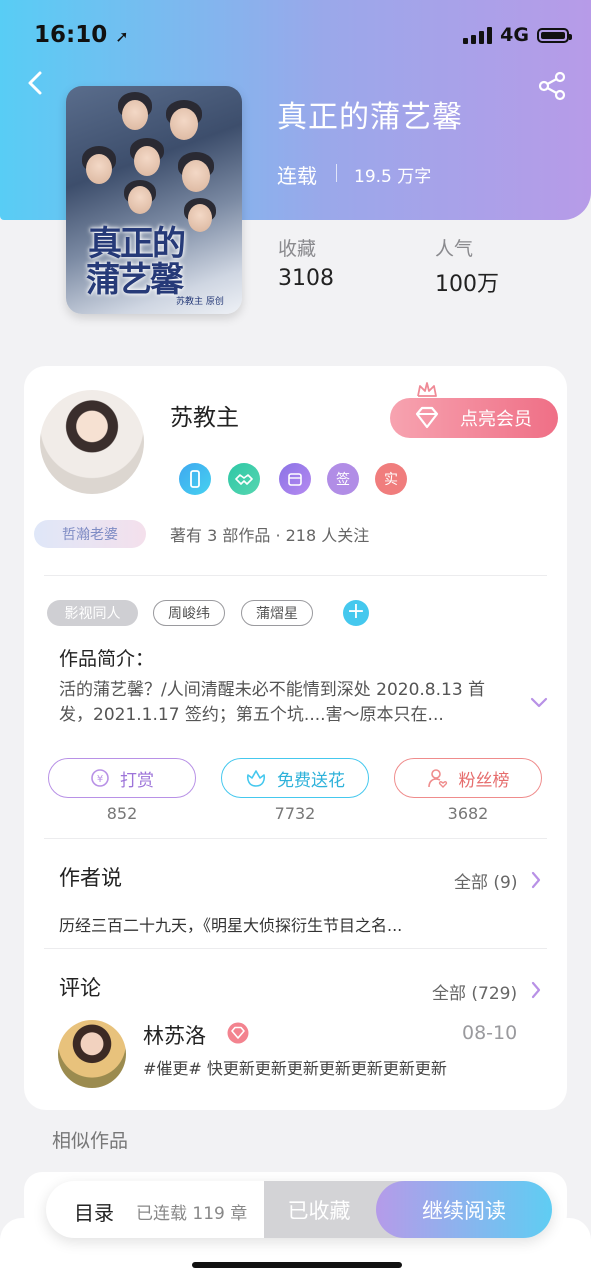 The width and height of the screenshot is (591, 1280). I want to click on flower-icon, so click(256, 778).